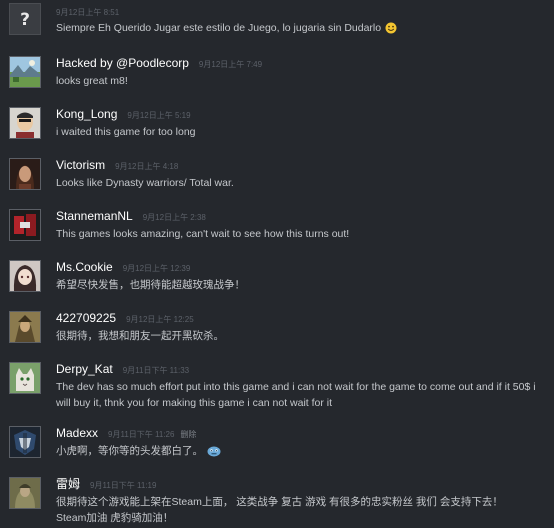 This screenshot has height=528, width=554. What do you see at coordinates (147, 166) in the screenshot?
I see `comment-timestamp: 9月12日上午 4:18` at bounding box center [147, 166].